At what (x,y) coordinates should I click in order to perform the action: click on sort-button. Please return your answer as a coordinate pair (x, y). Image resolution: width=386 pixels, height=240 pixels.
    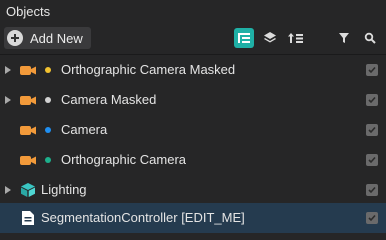
    Looking at the image, I should click on (296, 38).